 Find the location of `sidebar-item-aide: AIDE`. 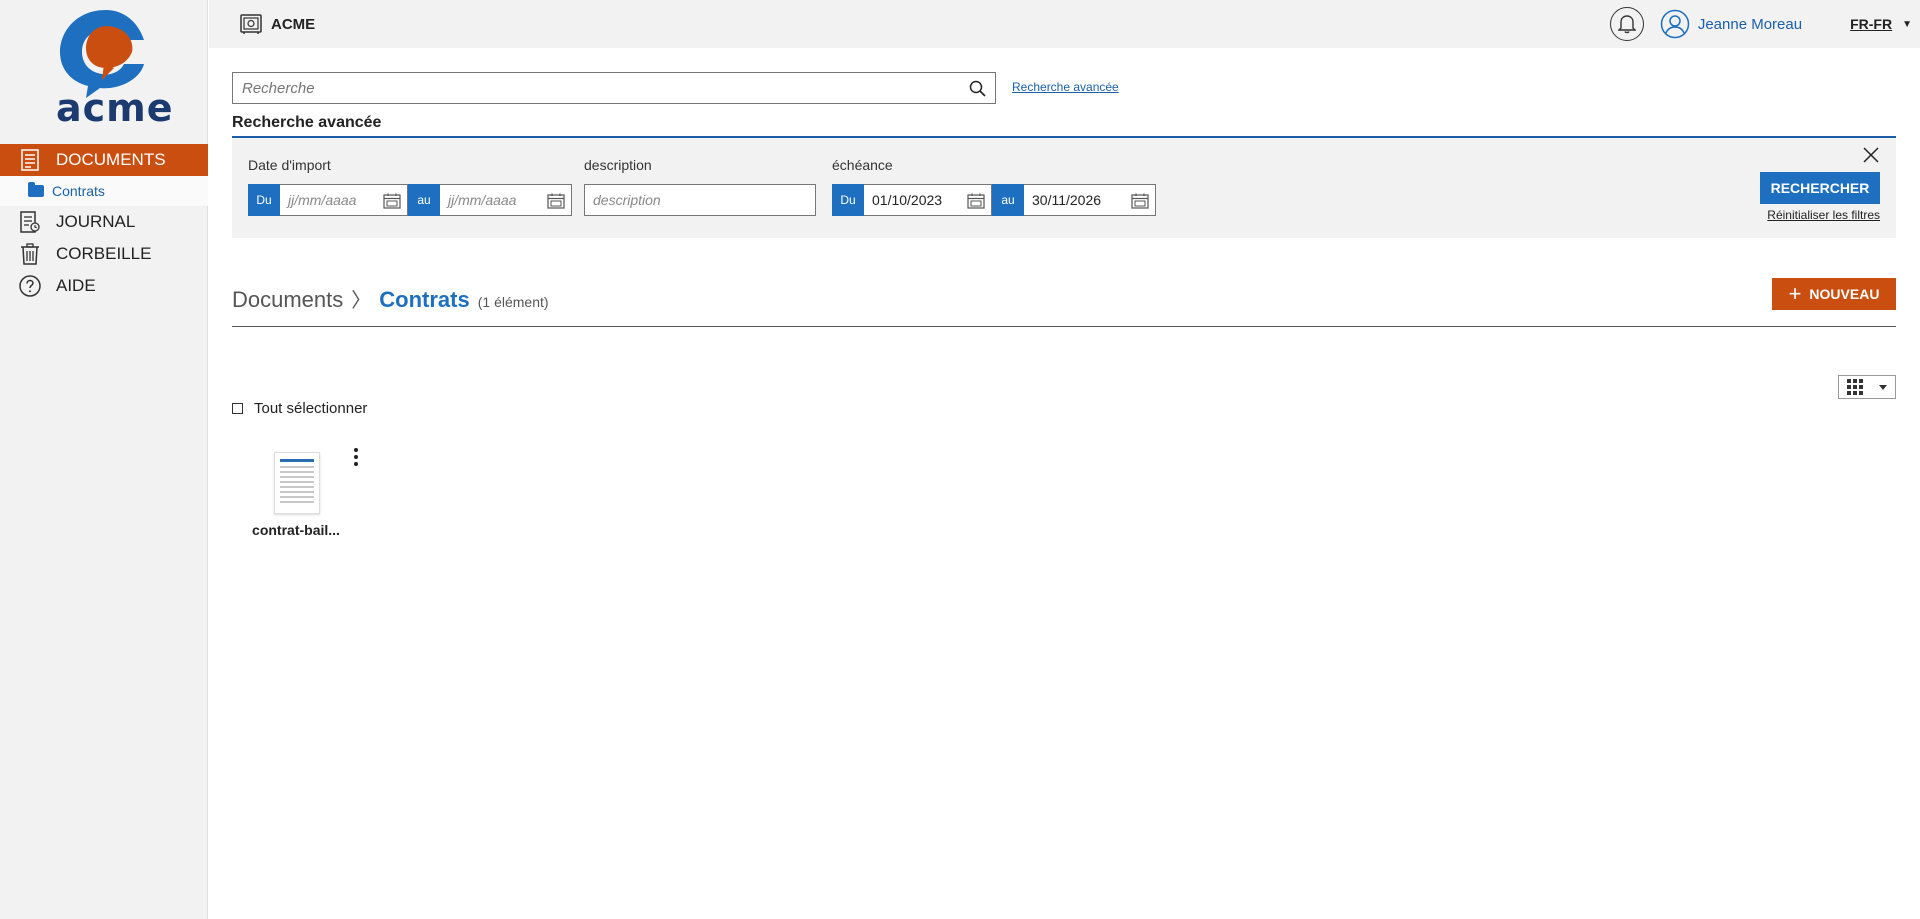

sidebar-item-aide: AIDE is located at coordinates (104, 286).